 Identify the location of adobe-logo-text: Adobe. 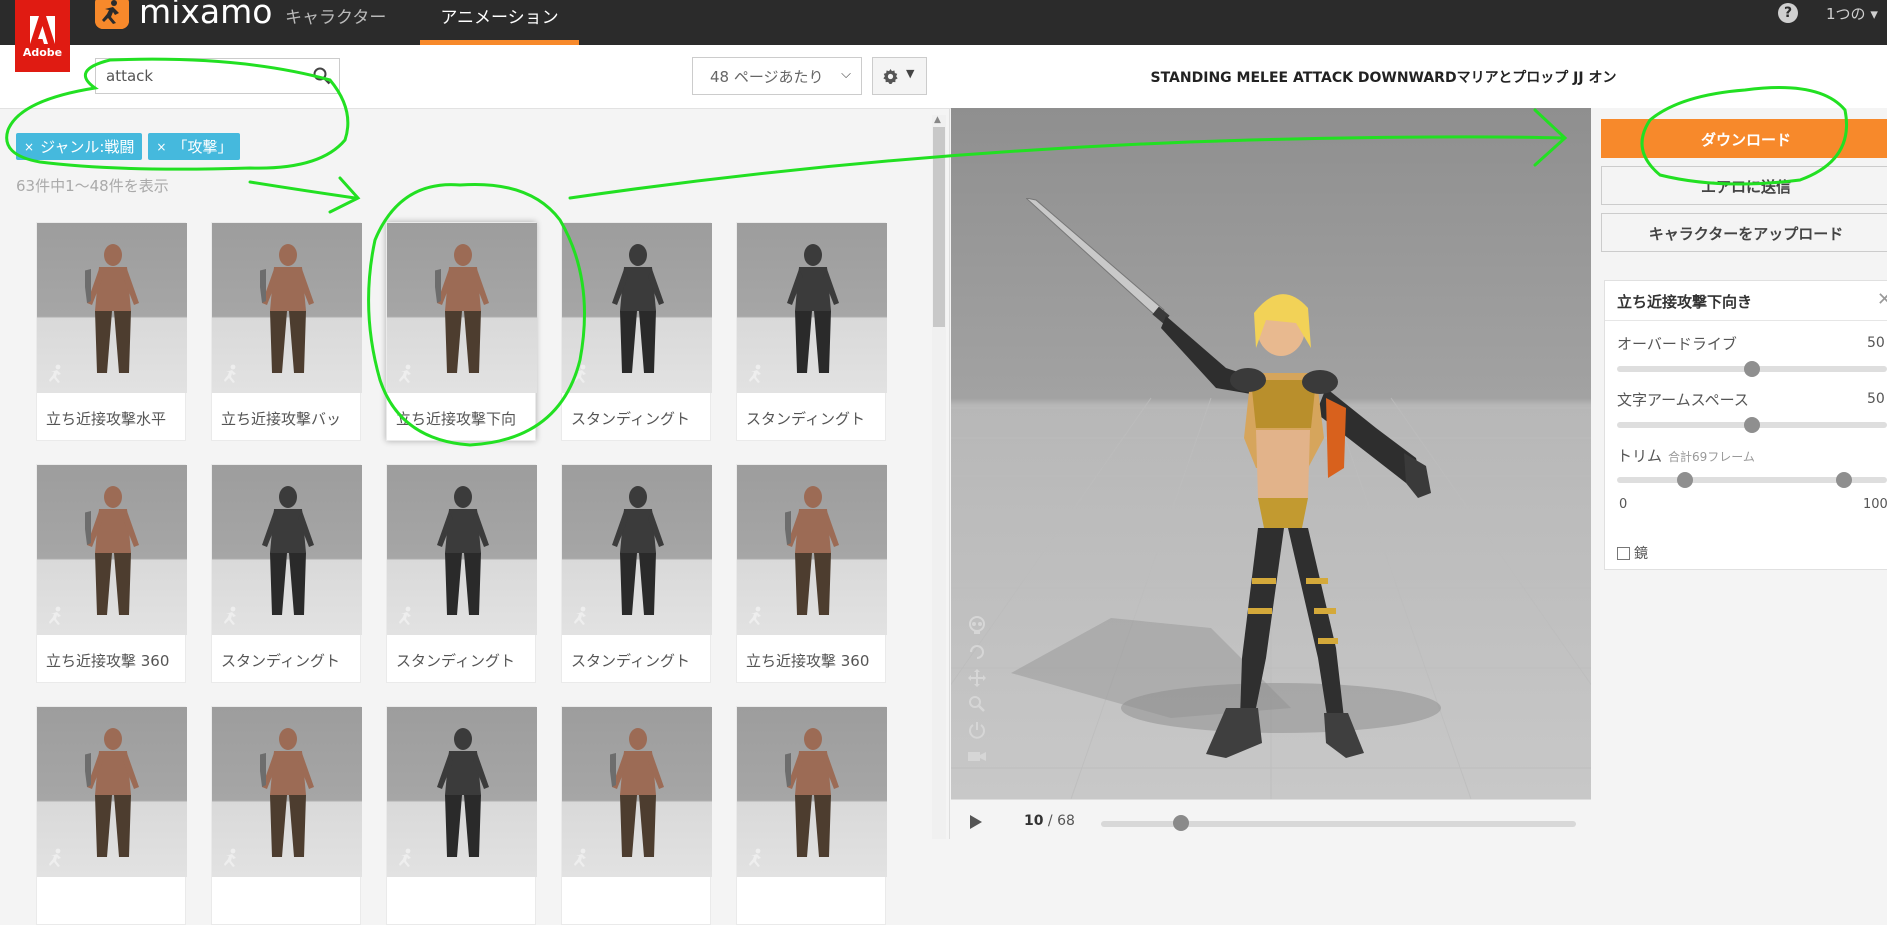
(42, 52).